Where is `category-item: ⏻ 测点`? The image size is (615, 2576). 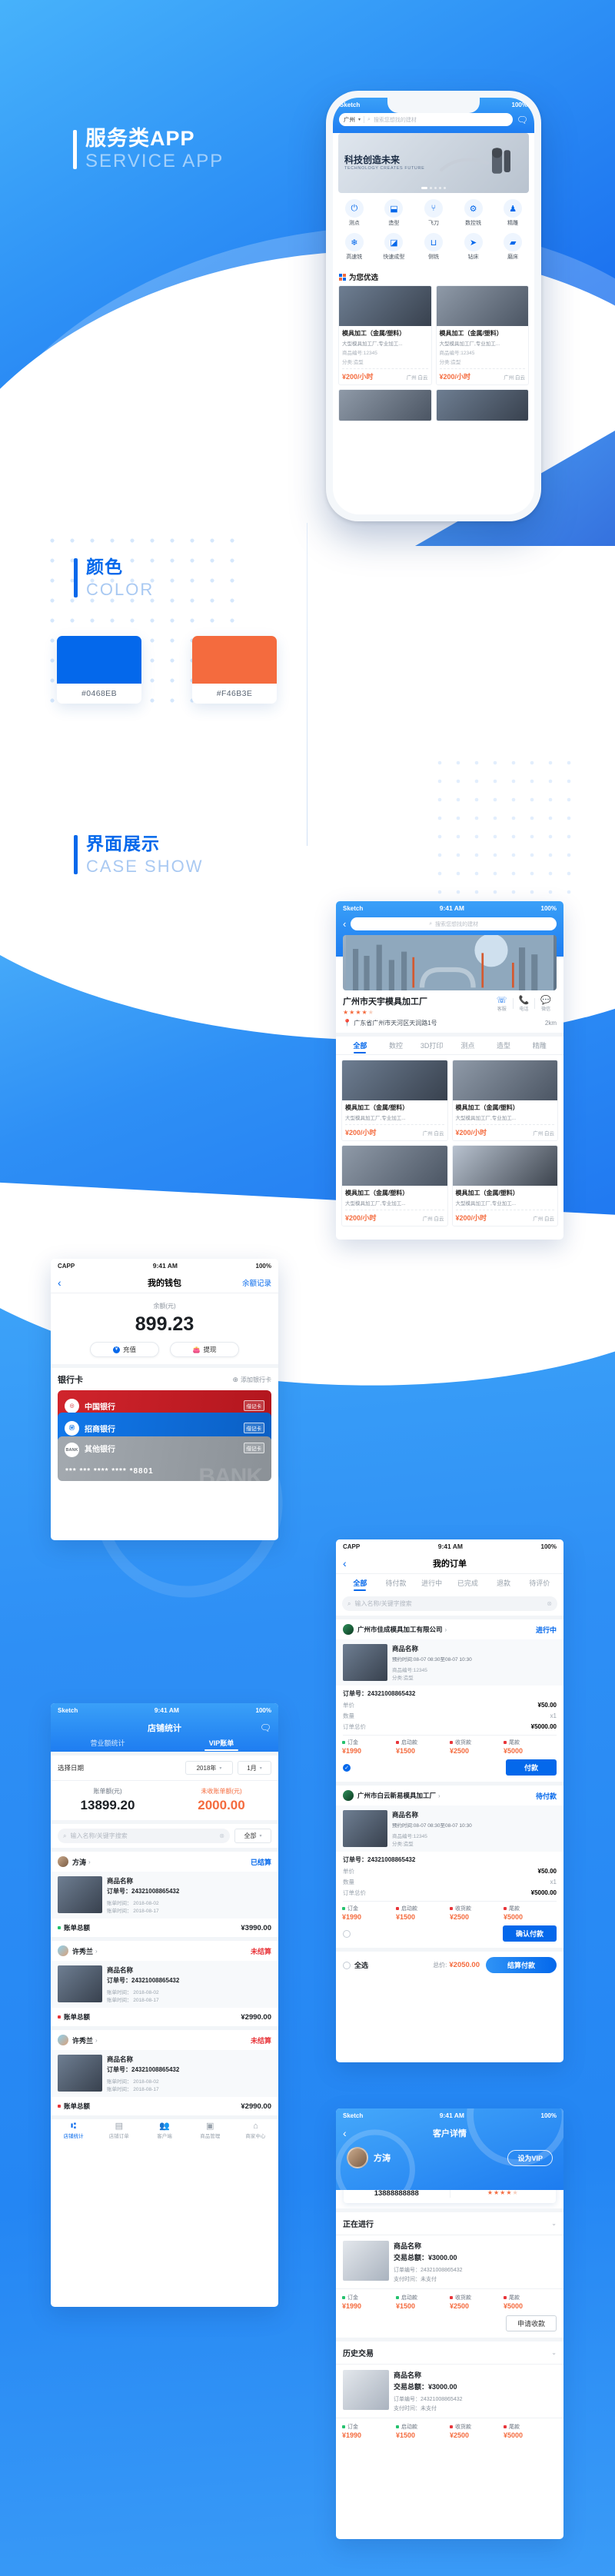 category-item: ⏻ 测点 is located at coordinates (354, 213).